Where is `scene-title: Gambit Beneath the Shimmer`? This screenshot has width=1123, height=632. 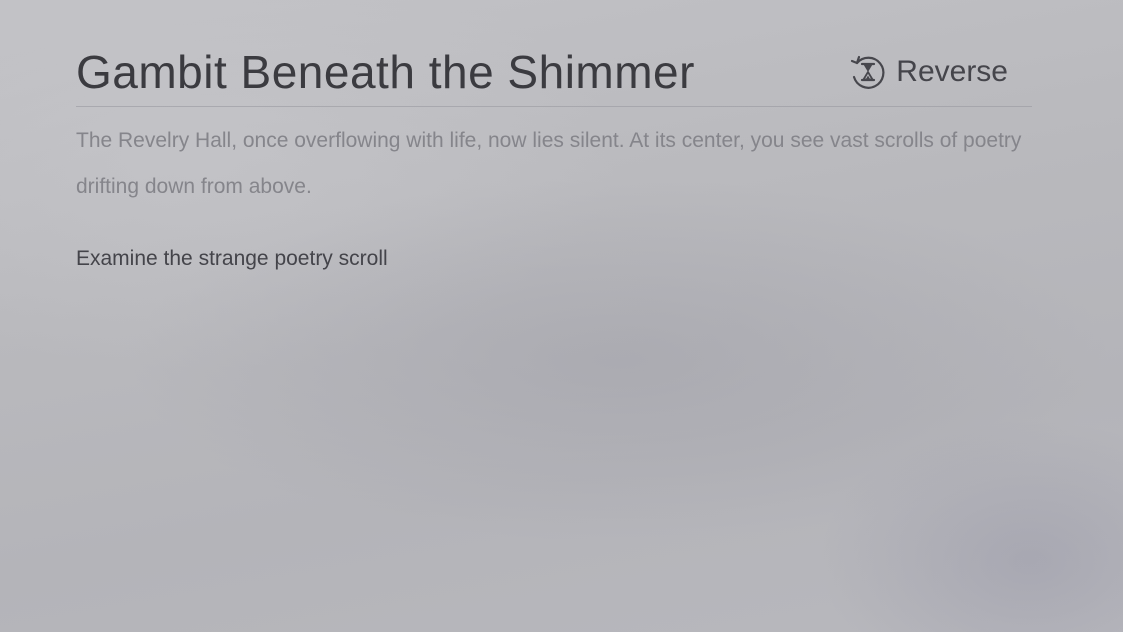
scene-title: Gambit Beneath the Shimmer is located at coordinates (385, 72).